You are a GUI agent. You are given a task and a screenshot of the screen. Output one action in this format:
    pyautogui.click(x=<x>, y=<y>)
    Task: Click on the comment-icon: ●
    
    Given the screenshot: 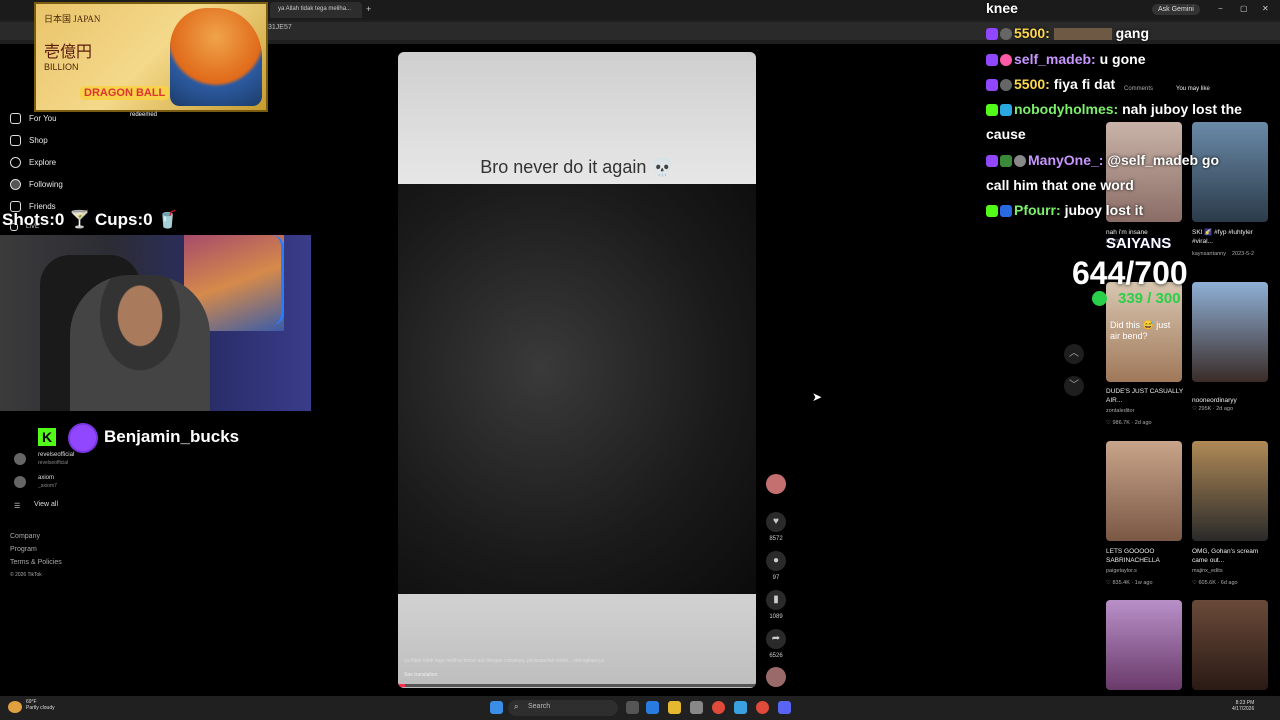 What is the action you would take?
    pyautogui.click(x=776, y=561)
    